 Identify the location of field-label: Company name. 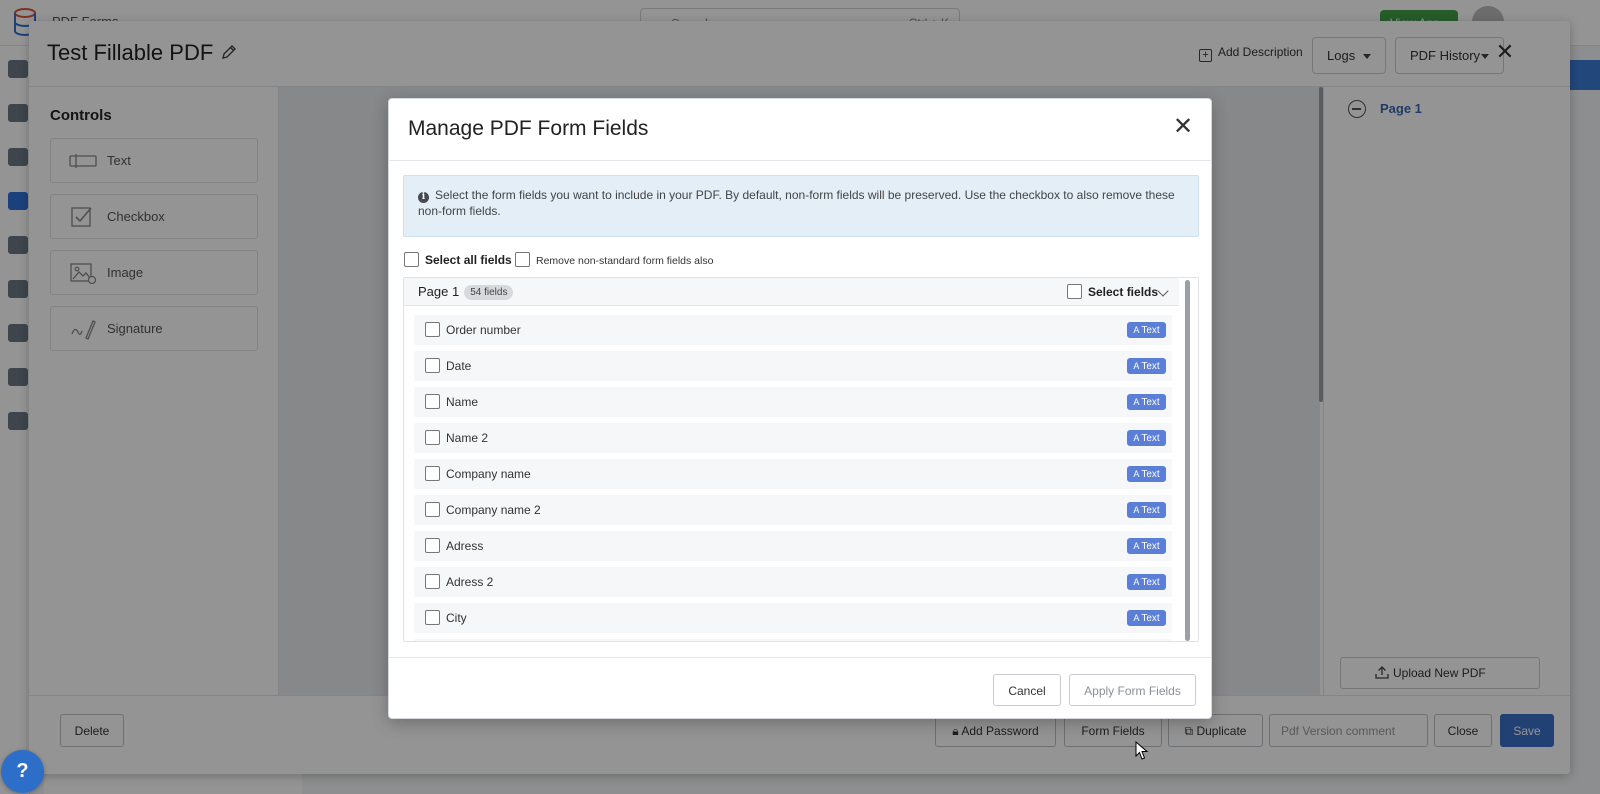
(488, 474).